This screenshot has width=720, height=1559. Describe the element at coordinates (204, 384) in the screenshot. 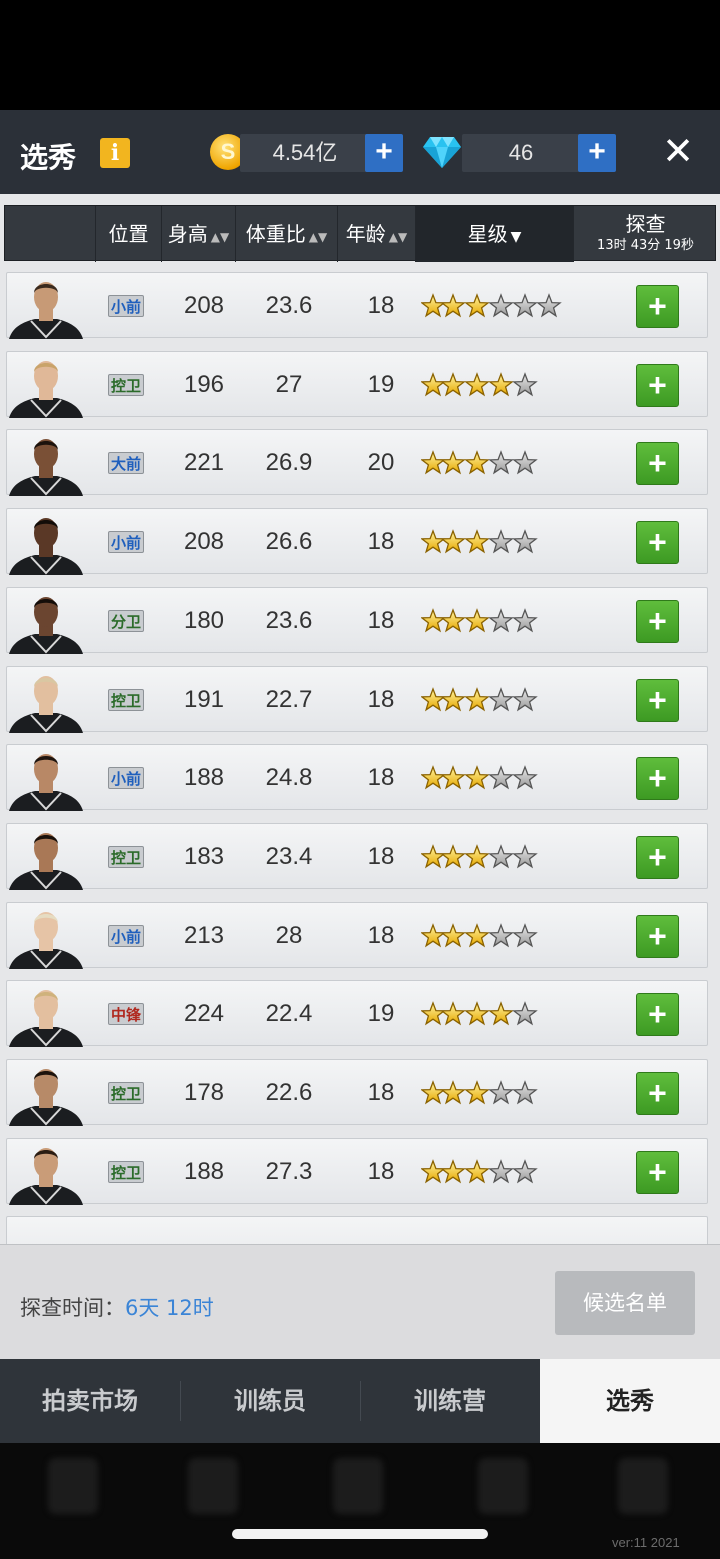

I see `height-value: 196` at that location.